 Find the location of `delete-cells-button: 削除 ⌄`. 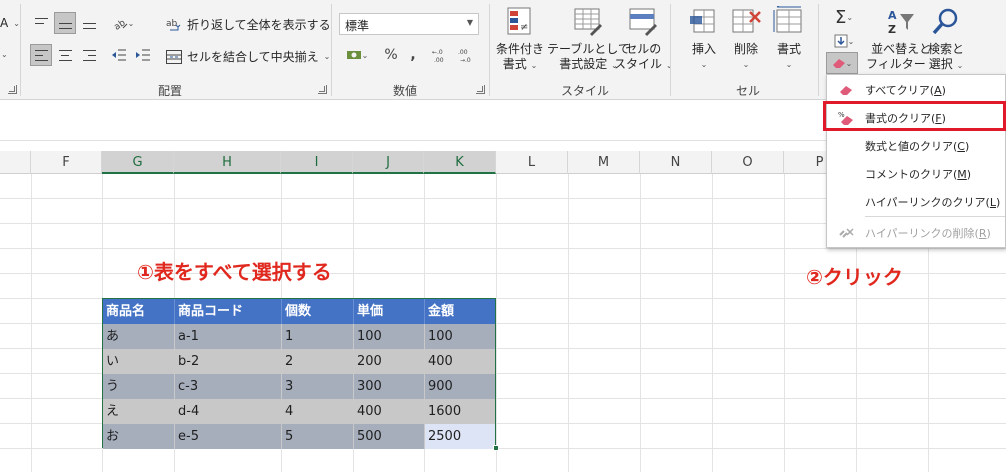

delete-cells-button: 削除 ⌄ is located at coordinates (746, 39).